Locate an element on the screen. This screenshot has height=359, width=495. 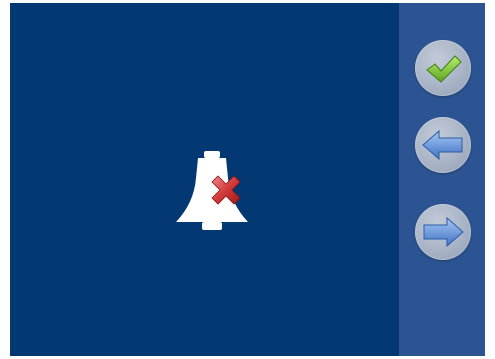
bell-muted-svg is located at coordinates (212, 190).